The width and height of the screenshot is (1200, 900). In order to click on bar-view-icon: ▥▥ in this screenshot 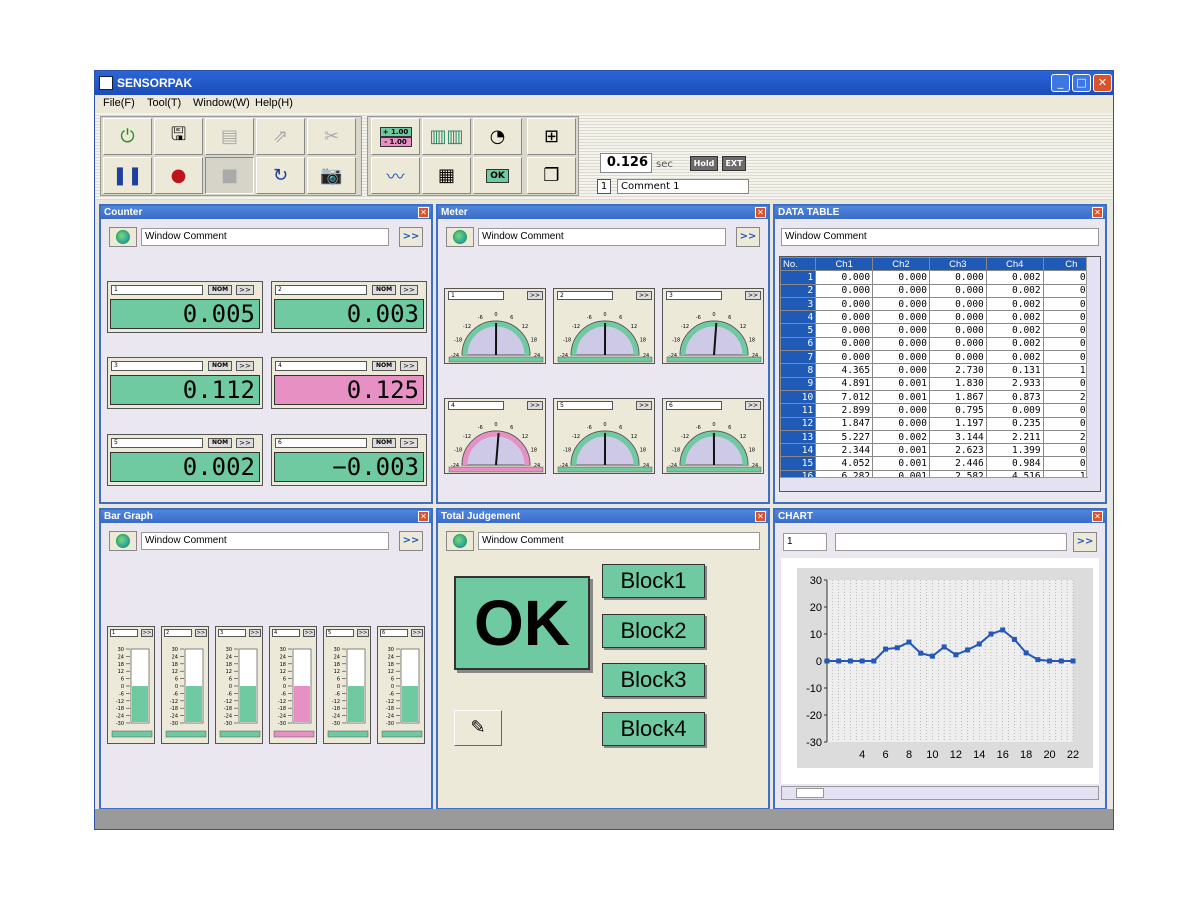, I will do `click(446, 136)`.